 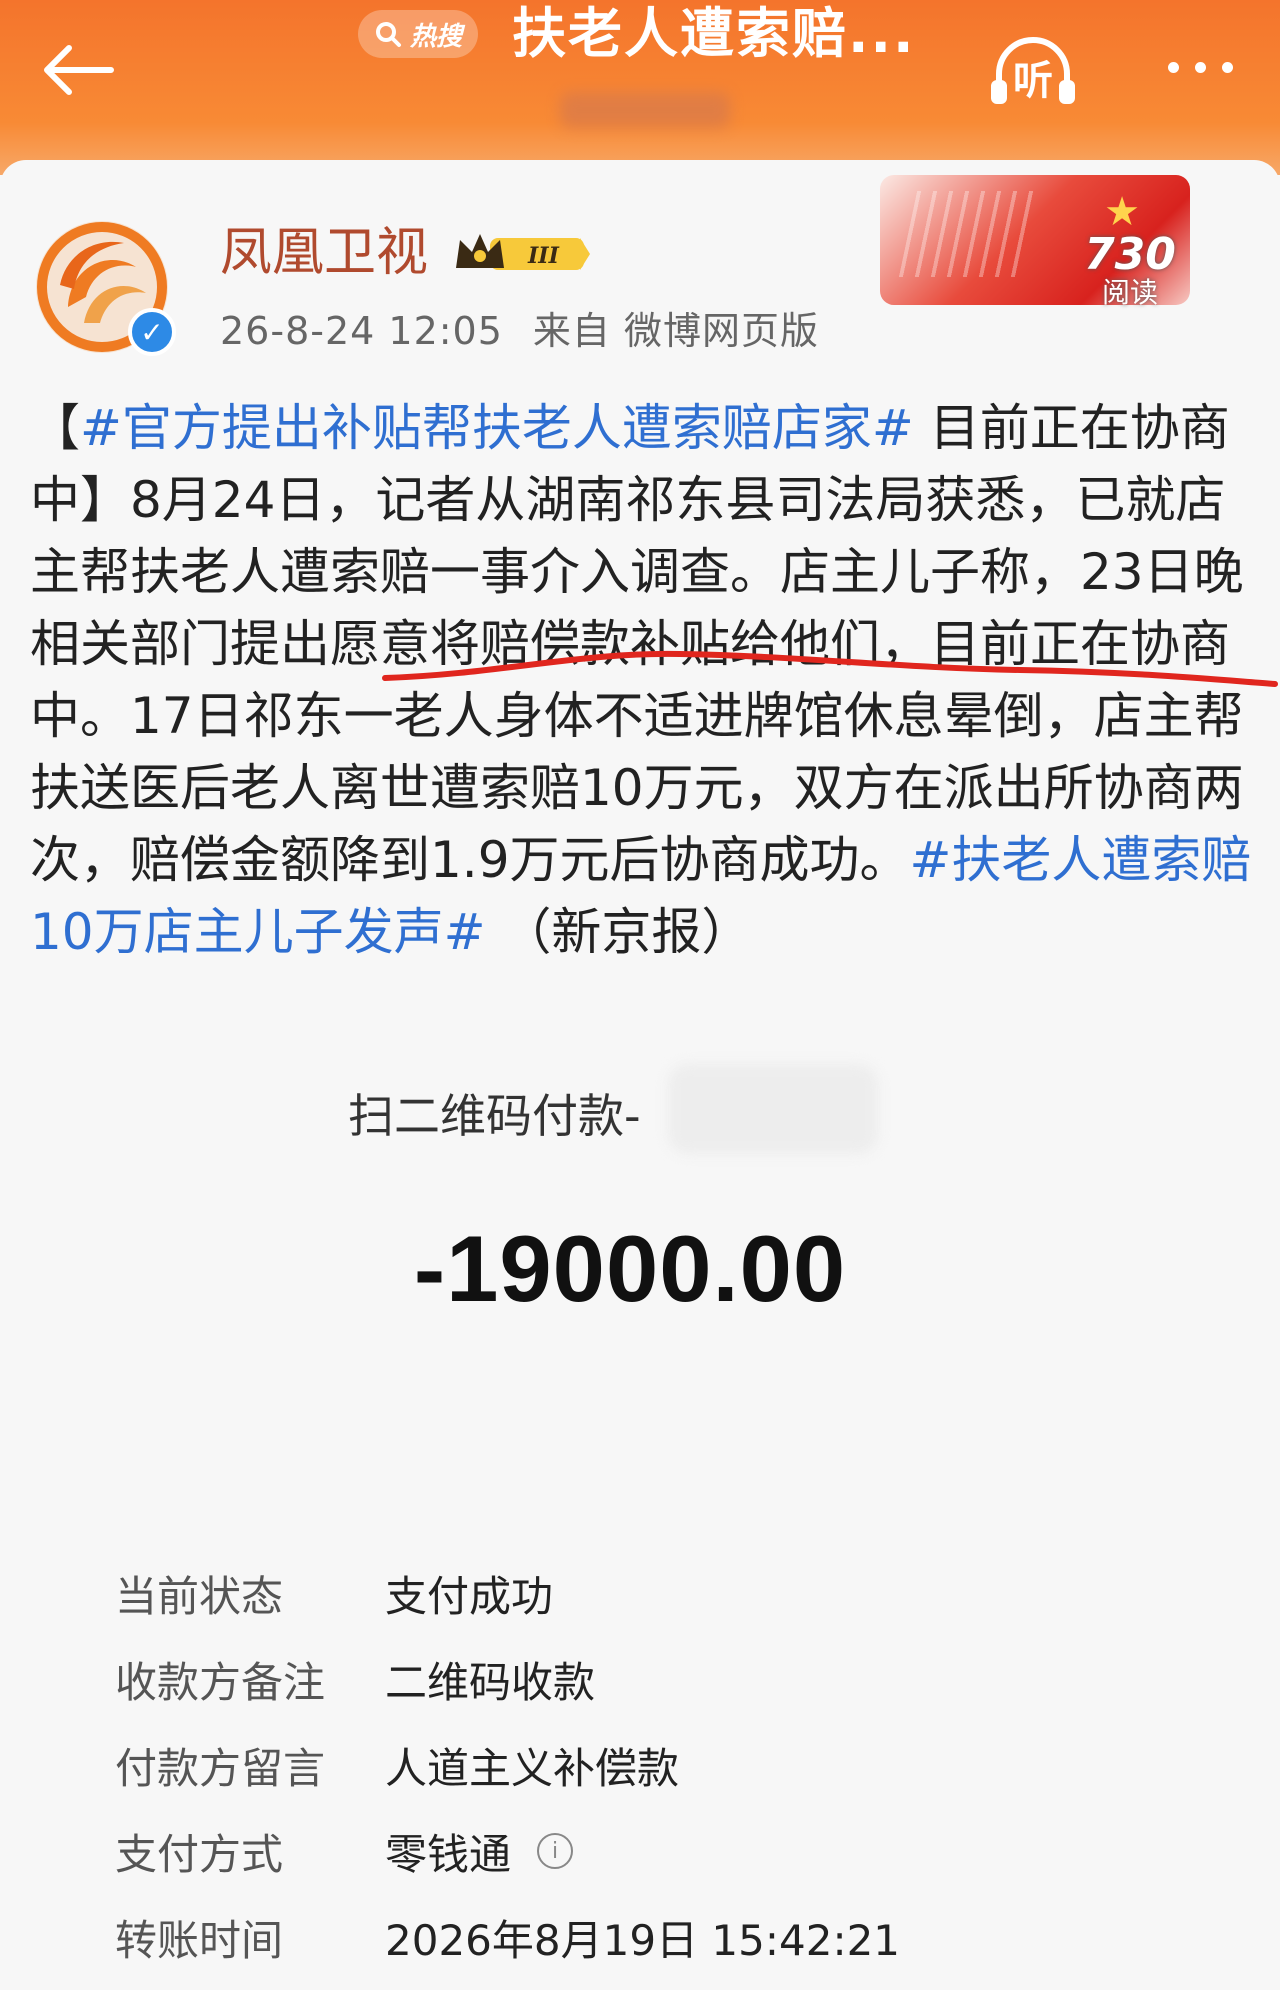 I want to click on author-name: 凤凰卫视, so click(x=324, y=253).